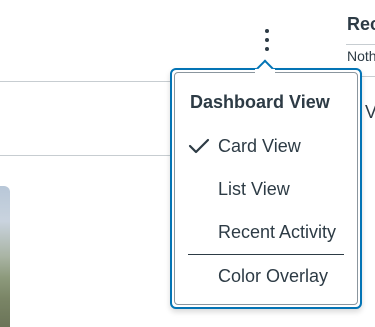  Describe the element at coordinates (5, 256) in the screenshot. I see `course-card-image` at that location.